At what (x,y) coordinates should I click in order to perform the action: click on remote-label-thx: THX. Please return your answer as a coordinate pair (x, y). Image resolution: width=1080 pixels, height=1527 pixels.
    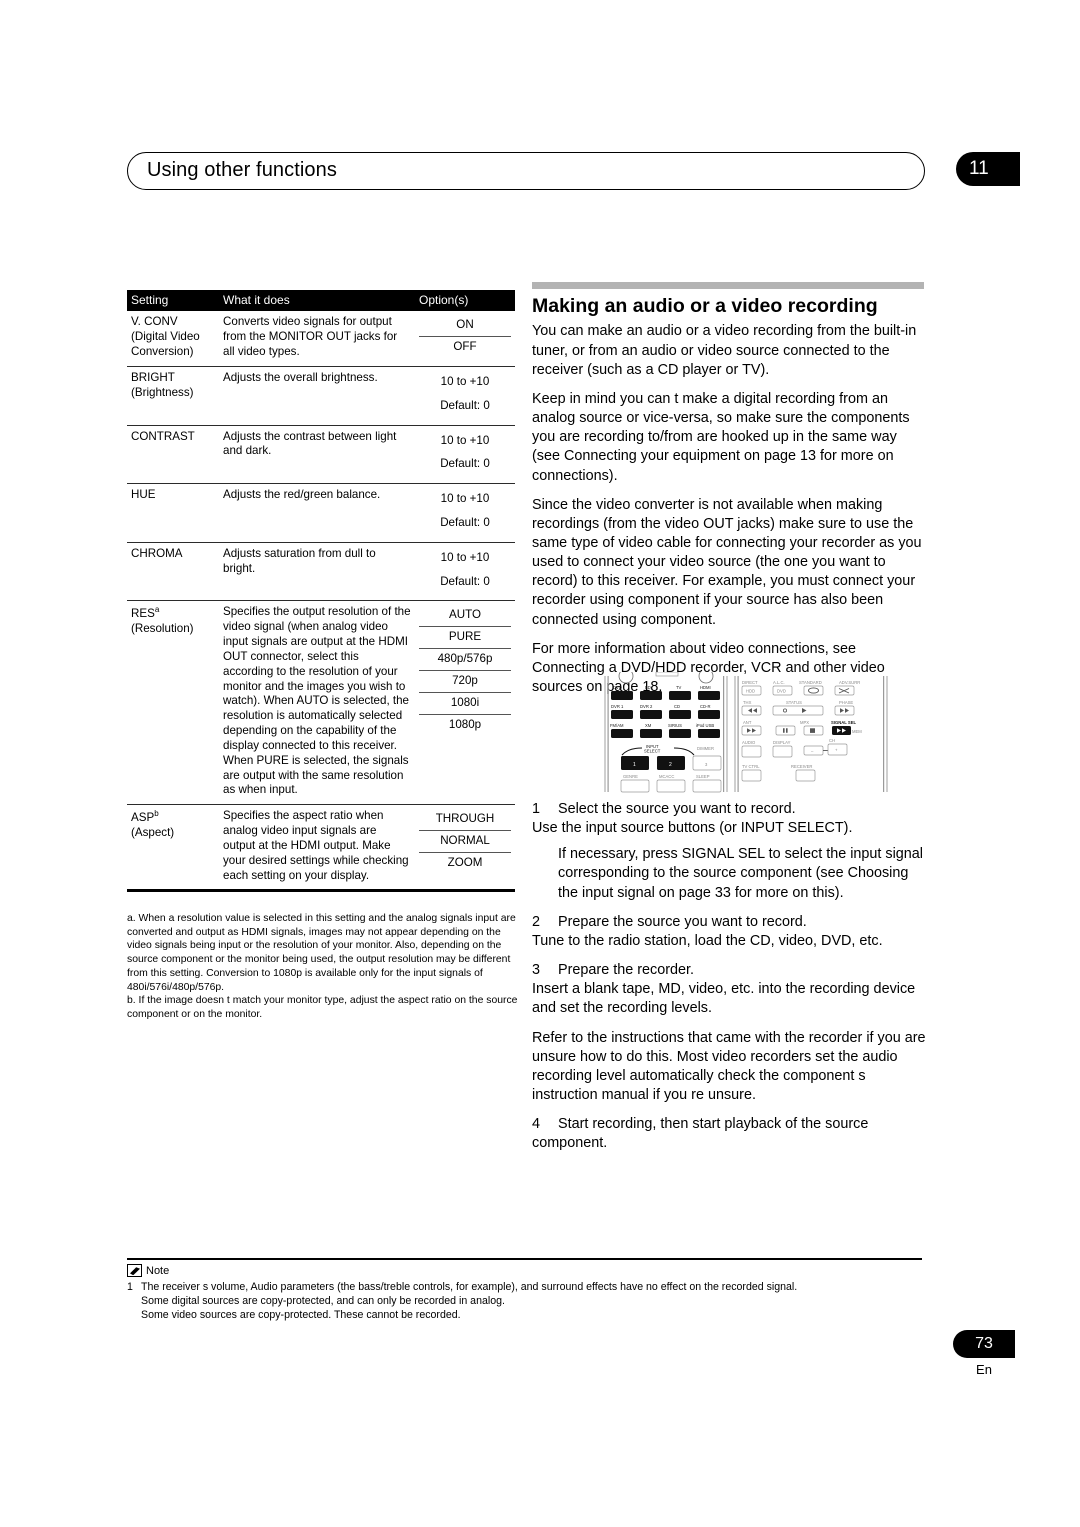
    Looking at the image, I should click on (747, 702).